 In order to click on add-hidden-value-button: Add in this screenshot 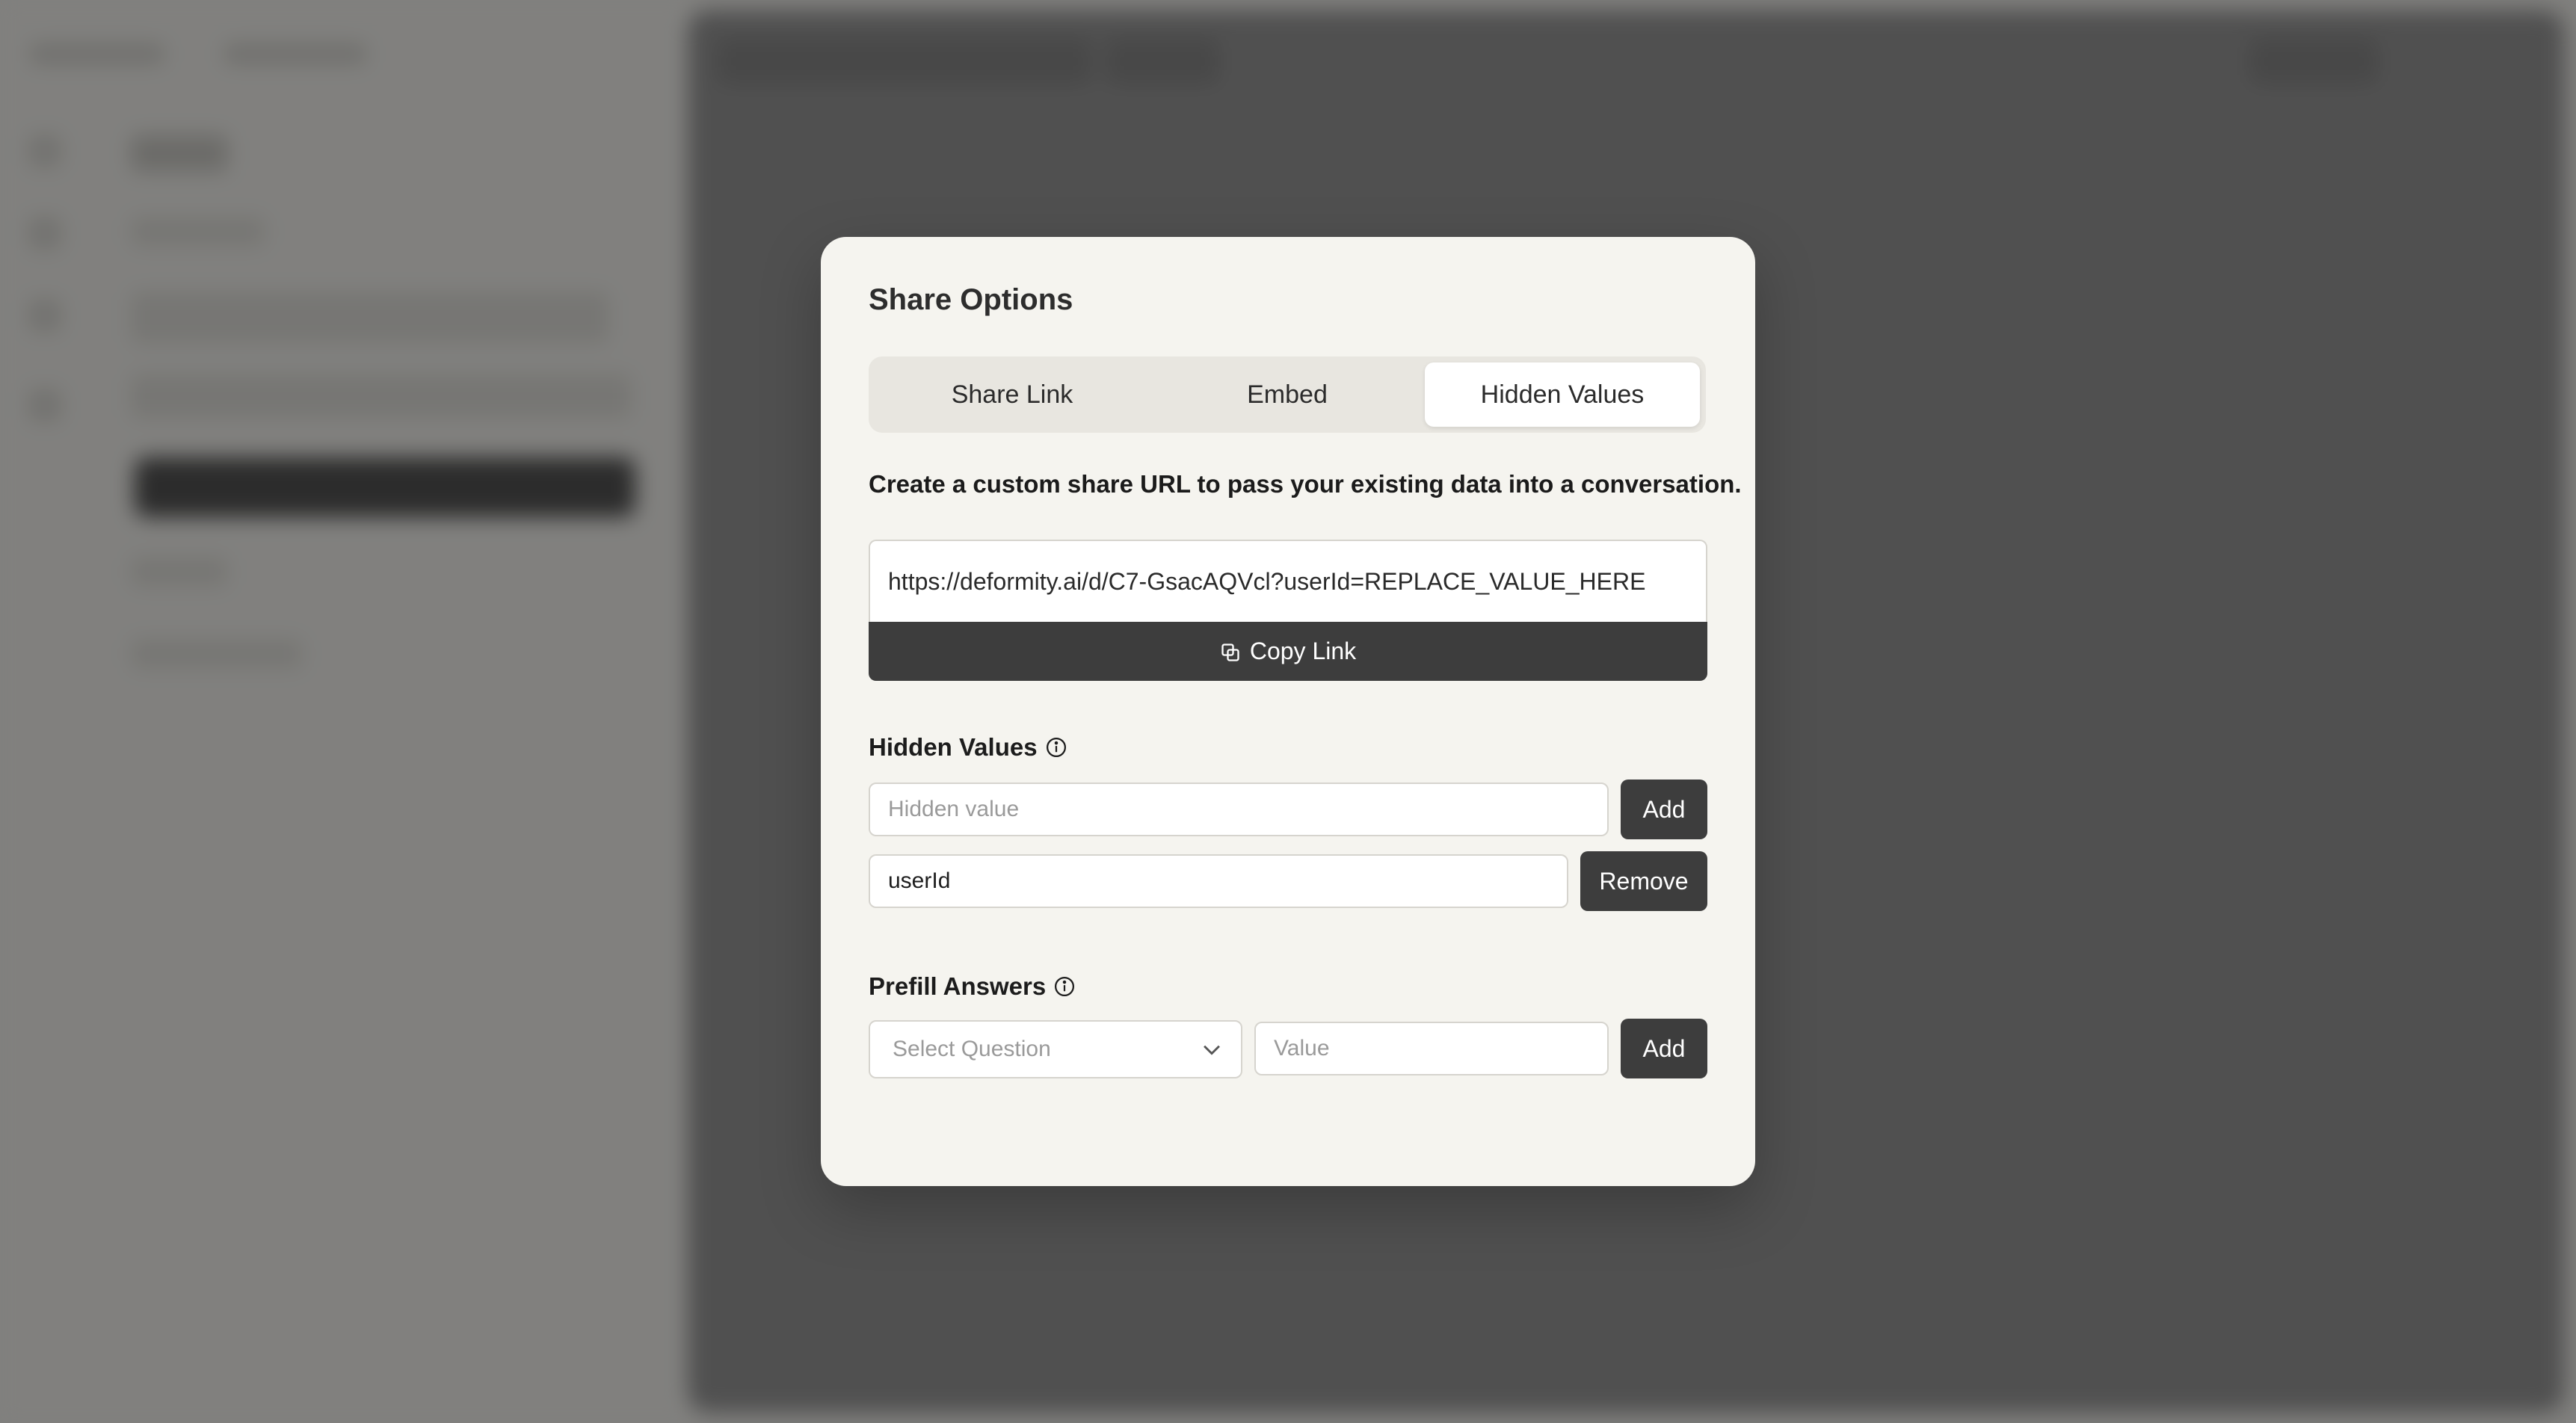, I will do `click(1664, 809)`.